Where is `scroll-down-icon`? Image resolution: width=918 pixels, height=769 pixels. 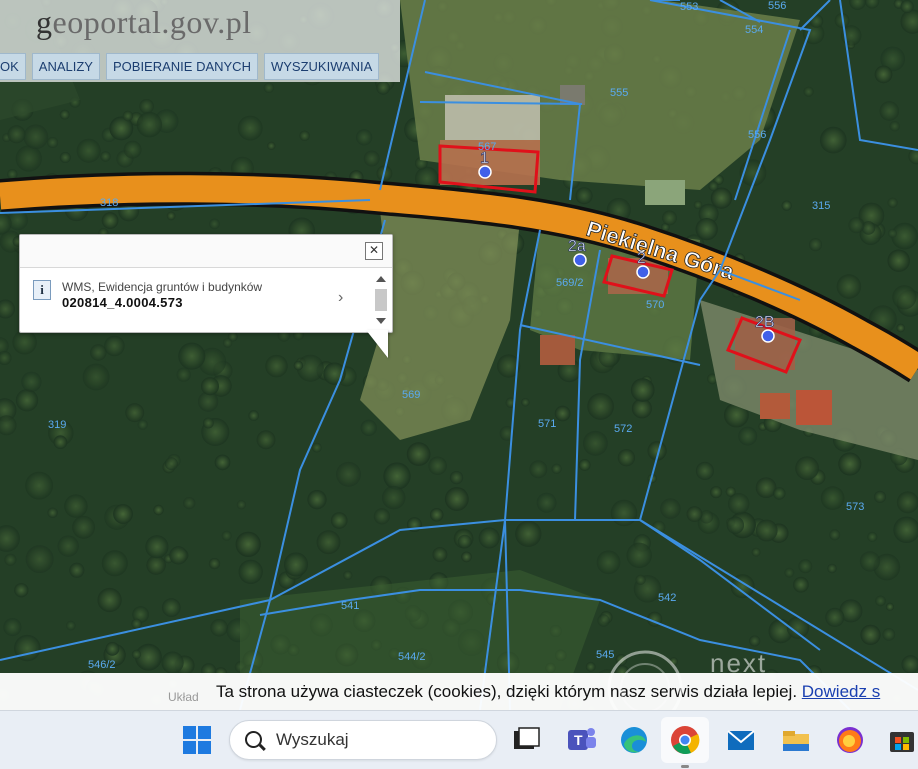
scroll-down-icon is located at coordinates (381, 321).